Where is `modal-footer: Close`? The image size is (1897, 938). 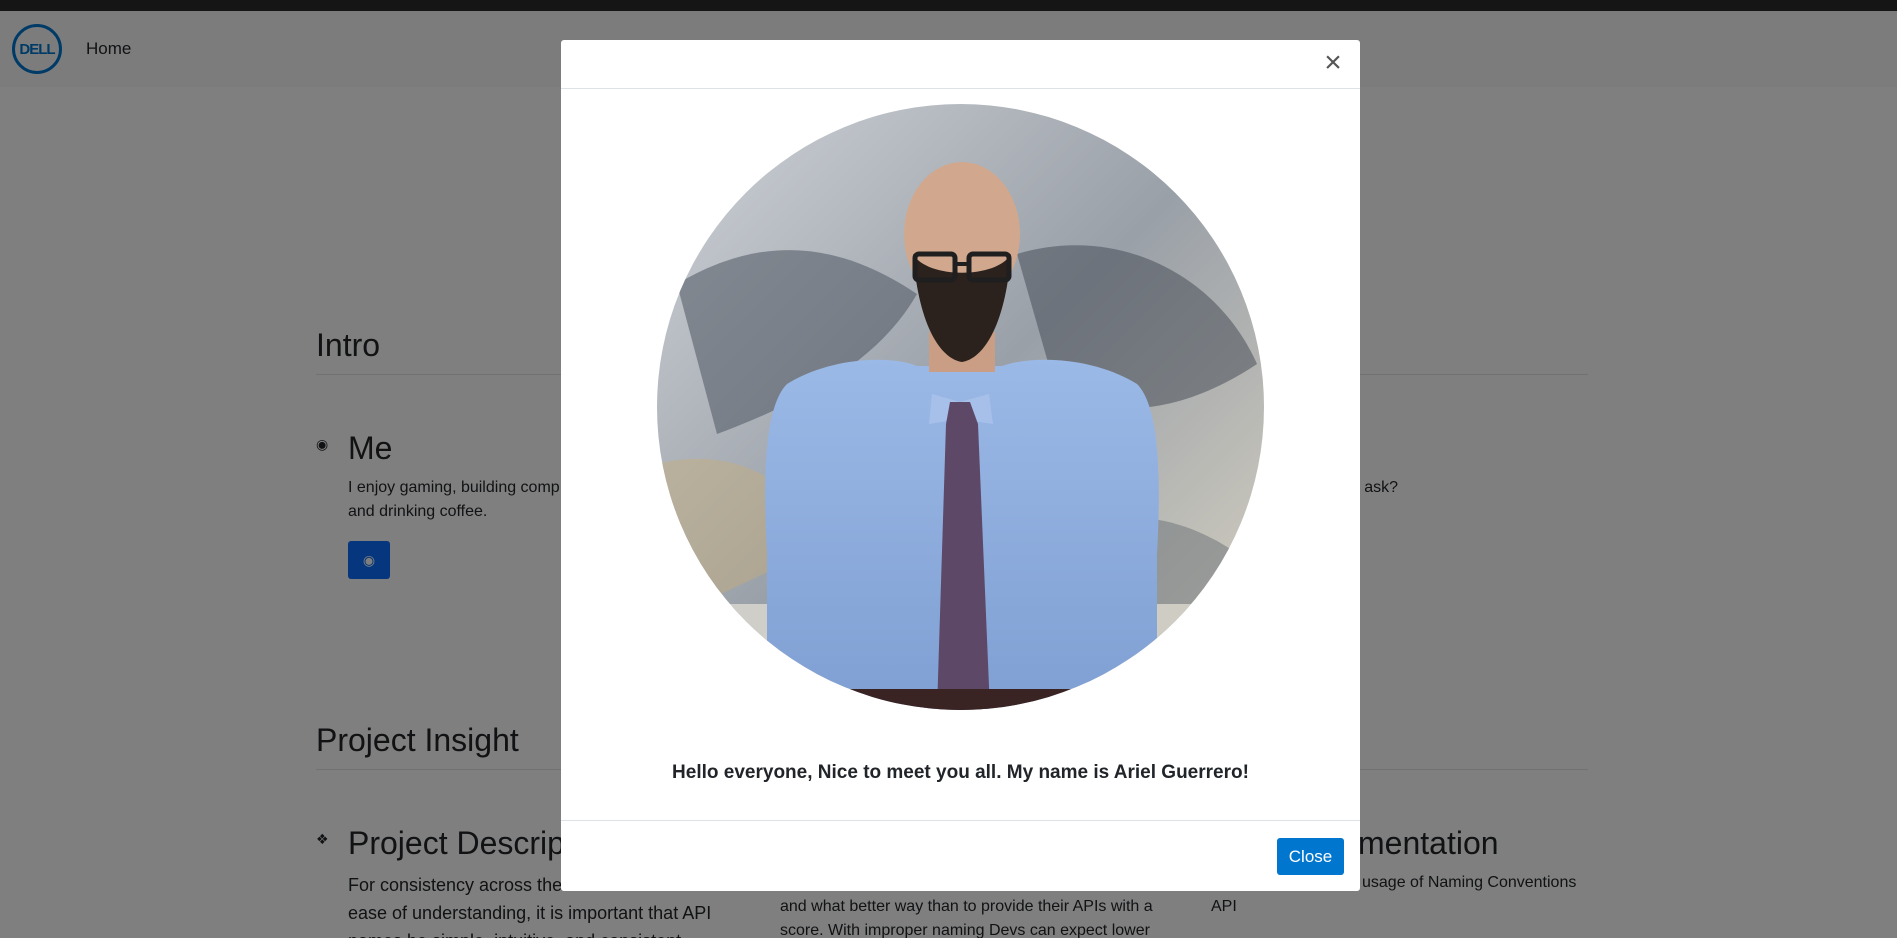 modal-footer: Close is located at coordinates (960, 855).